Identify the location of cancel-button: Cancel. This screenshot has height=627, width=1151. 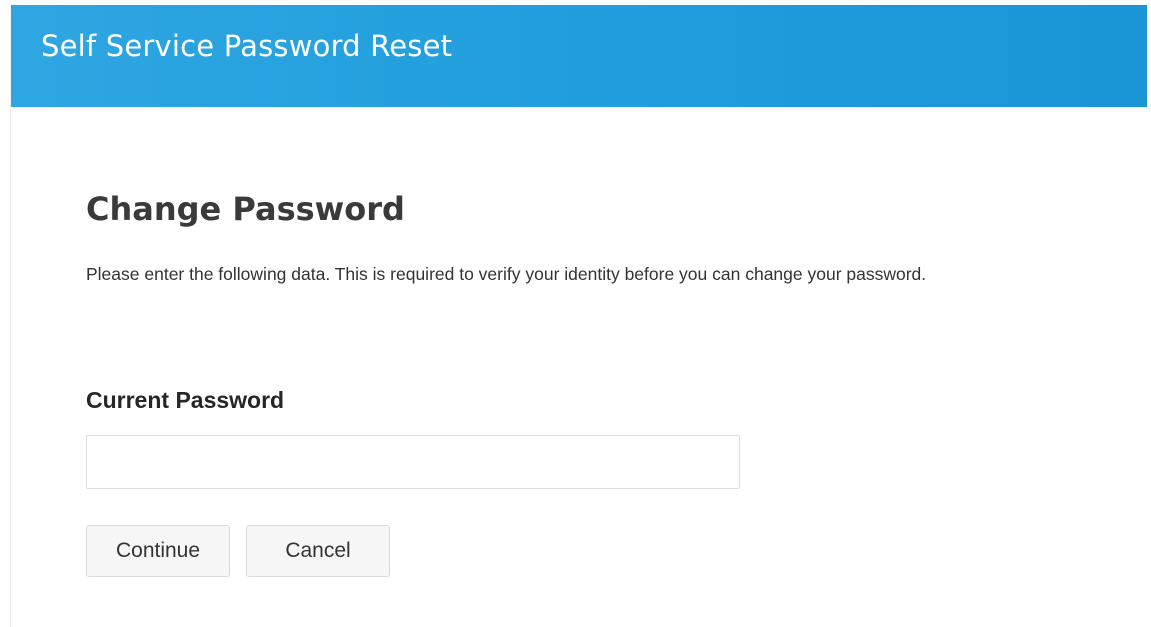
(318, 551).